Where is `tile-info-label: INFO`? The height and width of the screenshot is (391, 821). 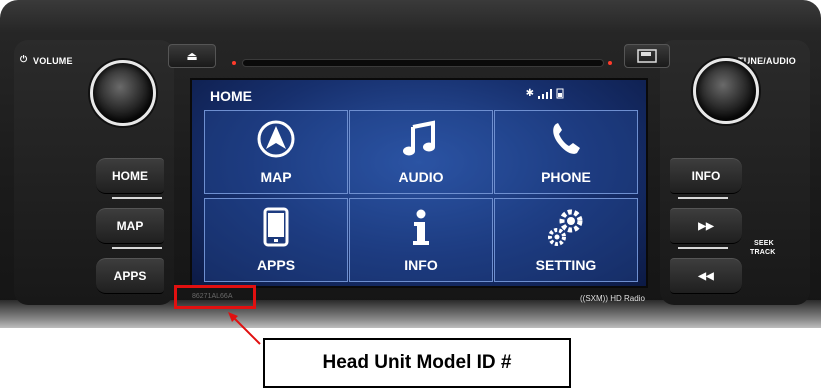
tile-info-label: INFO is located at coordinates (421, 265).